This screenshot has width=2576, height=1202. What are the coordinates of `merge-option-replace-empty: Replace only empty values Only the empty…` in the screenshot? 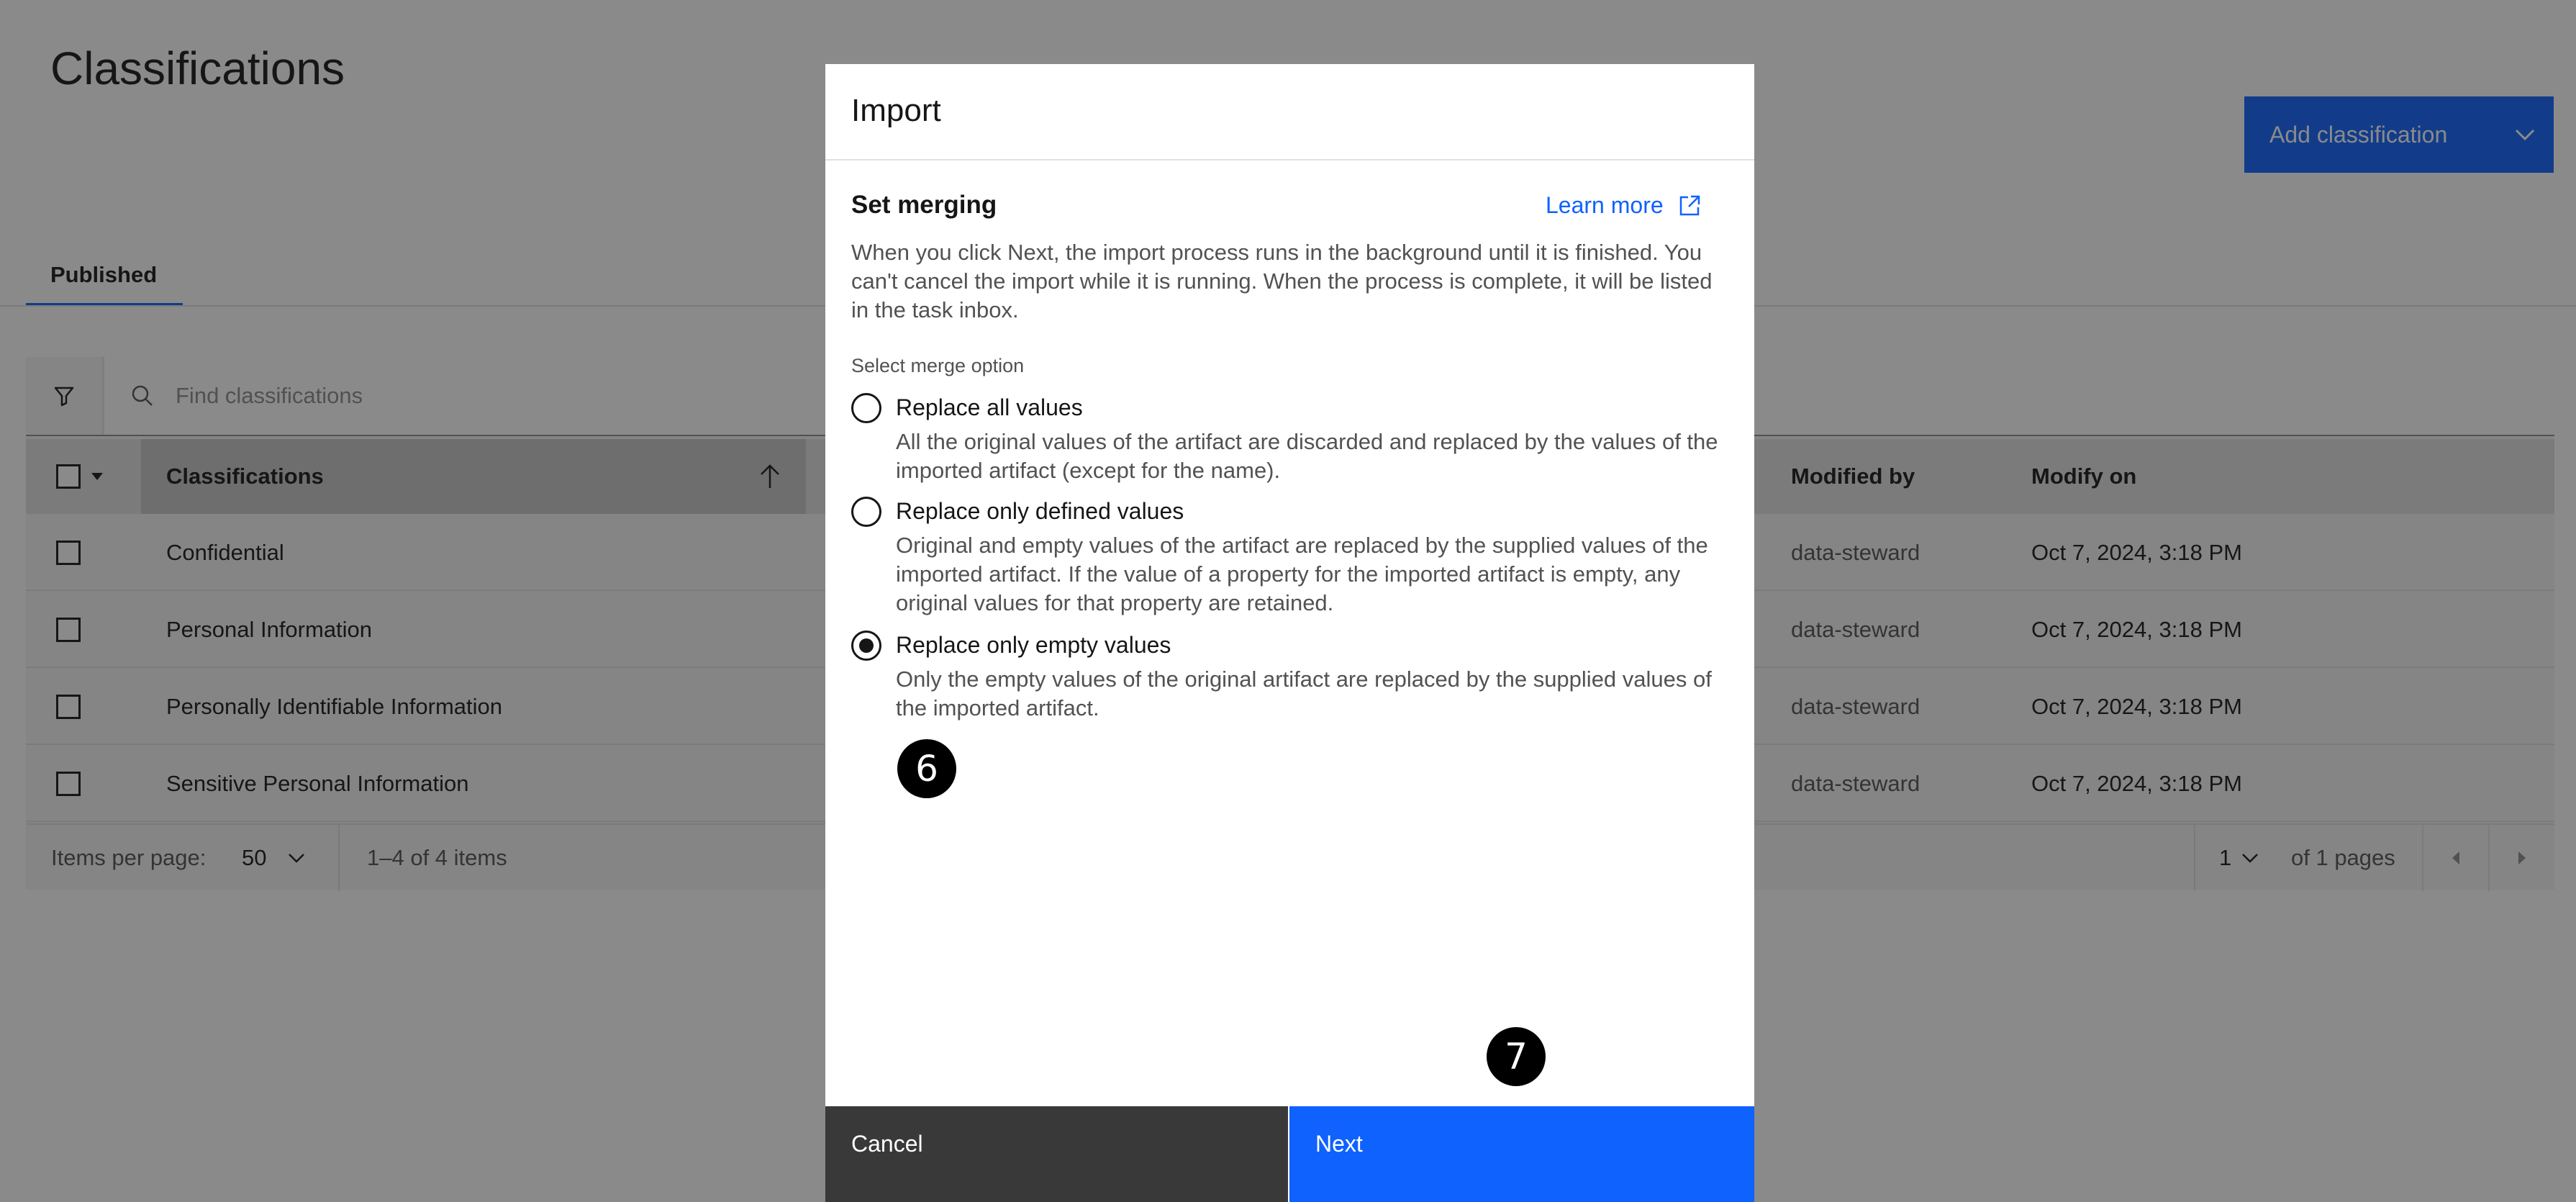 It's located at (1290, 677).